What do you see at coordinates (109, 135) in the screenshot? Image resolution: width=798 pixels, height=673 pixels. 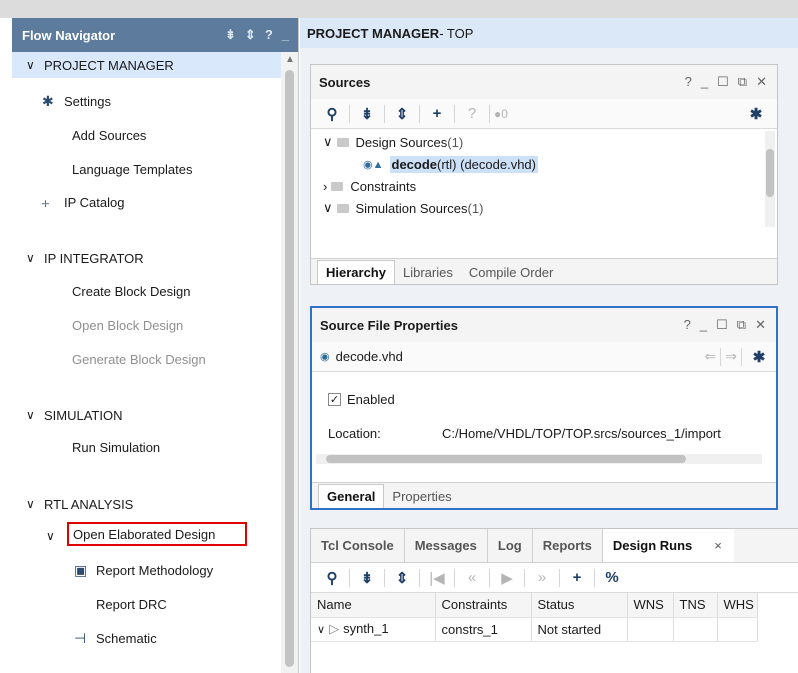 I see `nav-item-add-sources: Add Sources` at bounding box center [109, 135].